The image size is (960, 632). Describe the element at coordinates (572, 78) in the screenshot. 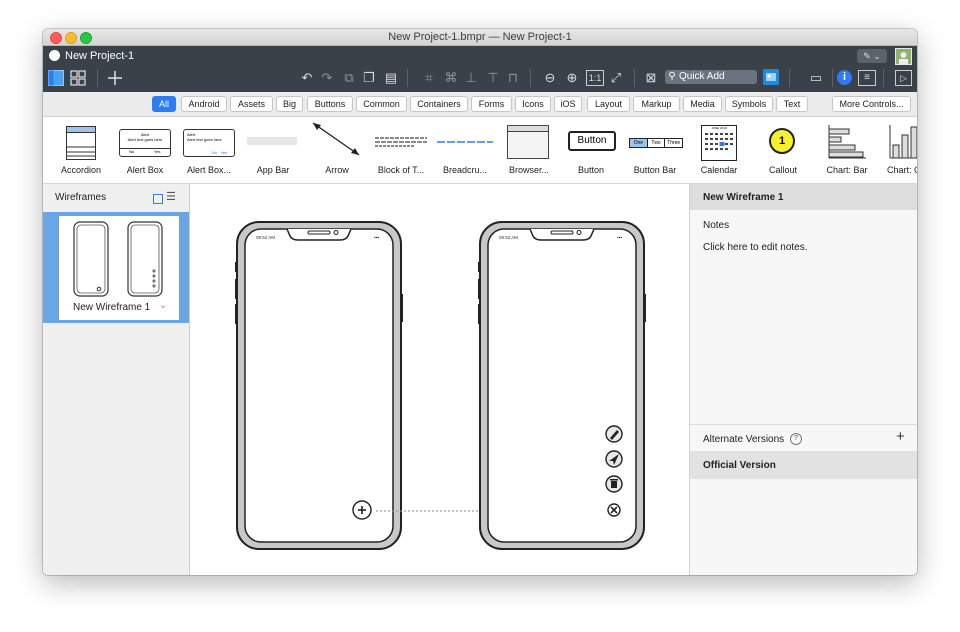

I see `zoom-in-icon: ⊕` at that location.